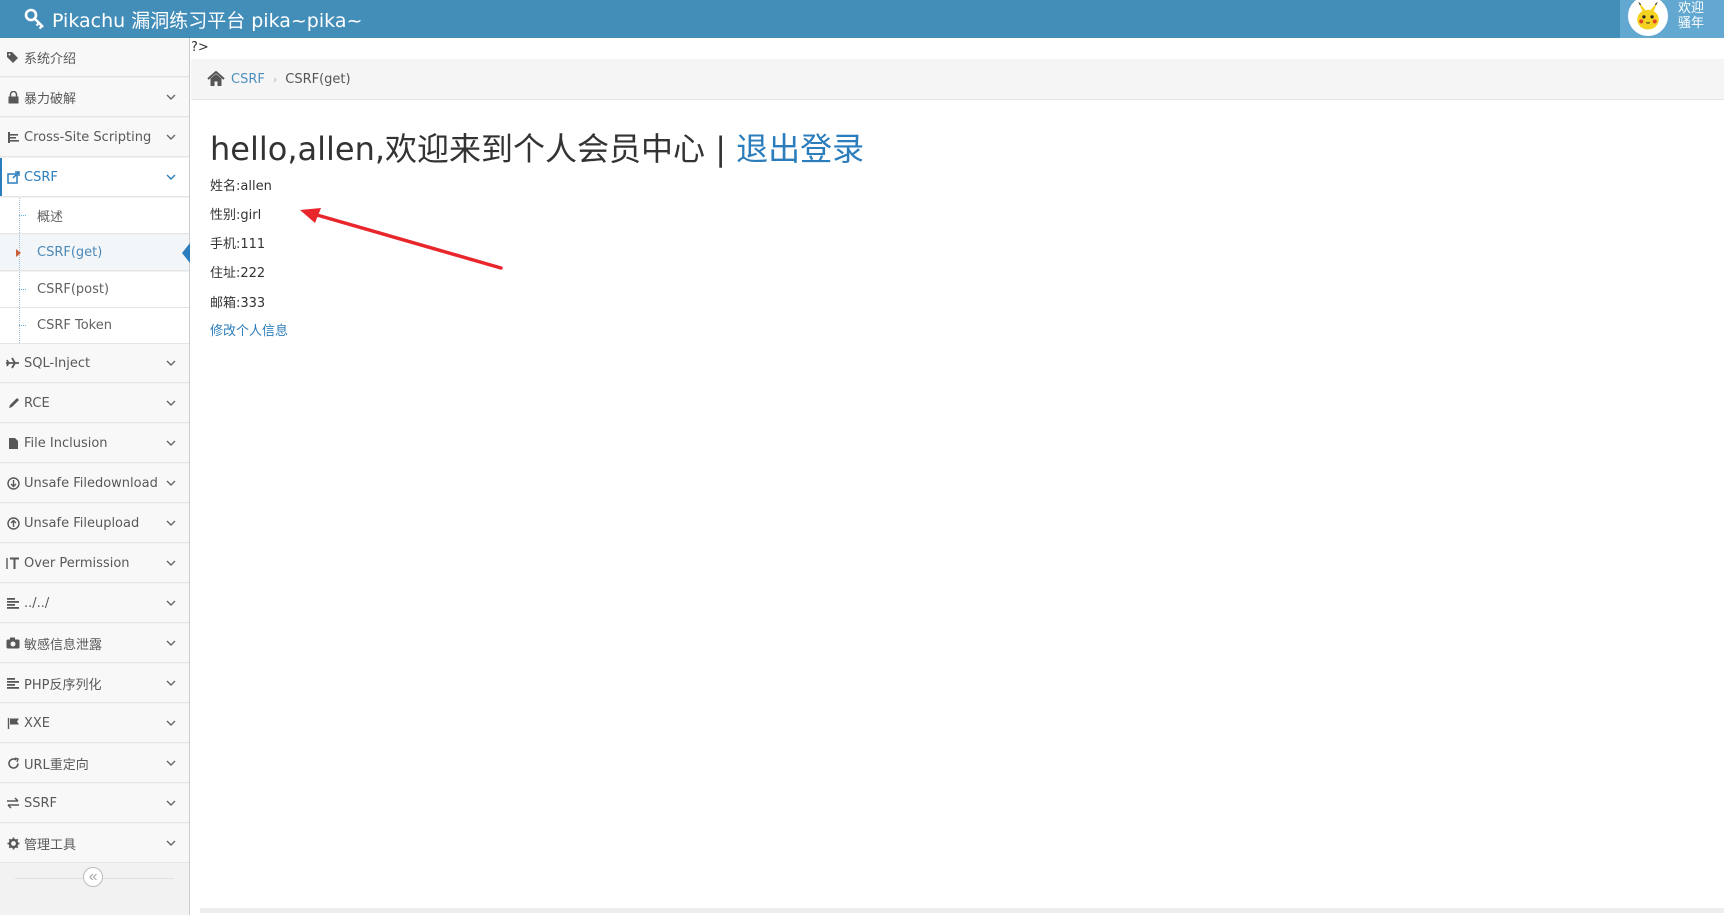  I want to click on sidebar-item-label: XXE, so click(37, 723).